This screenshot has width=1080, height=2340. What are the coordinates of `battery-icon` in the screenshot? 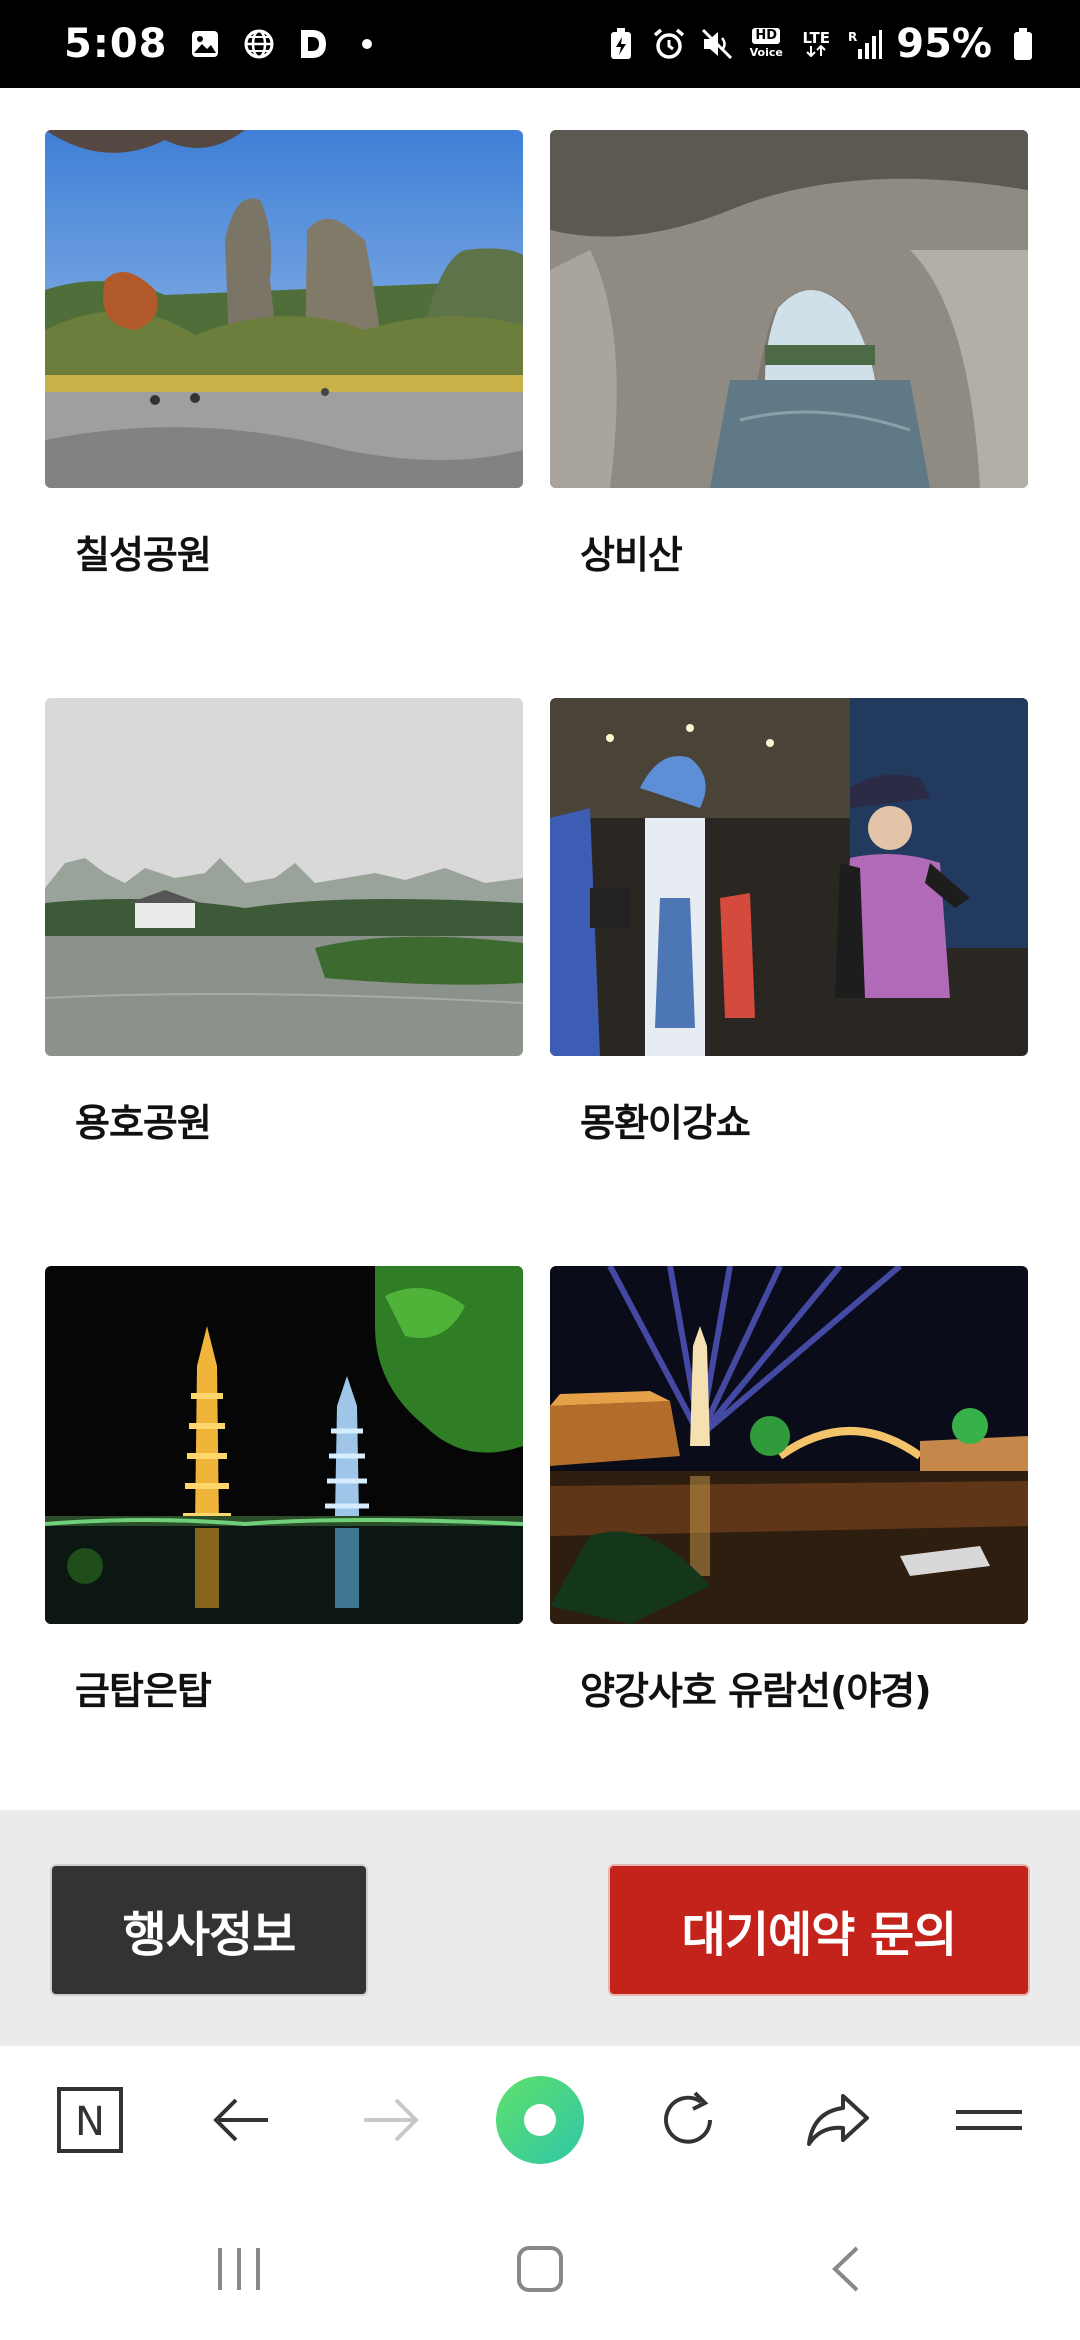 It's located at (1023, 44).